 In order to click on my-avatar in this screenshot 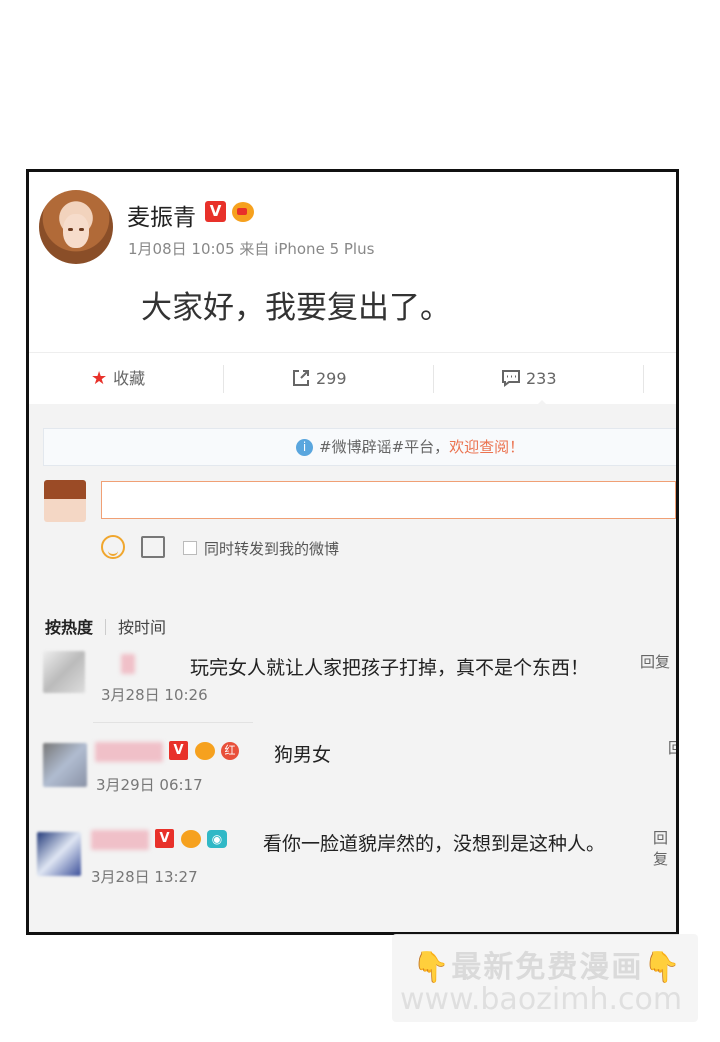, I will do `click(65, 501)`.